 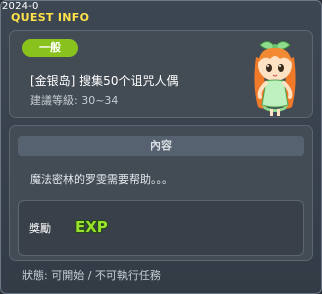 What do you see at coordinates (104, 81) in the screenshot?
I see `quest-name: [金银岛] 搜集50个诅咒人偶` at bounding box center [104, 81].